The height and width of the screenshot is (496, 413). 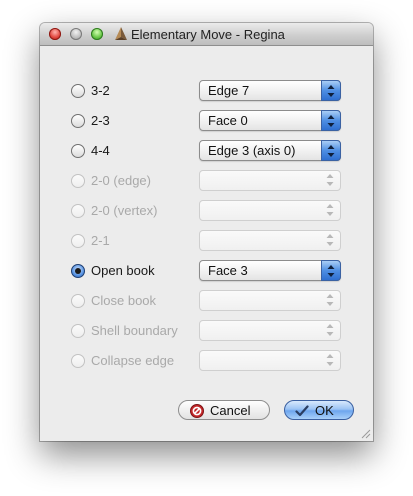 I want to click on move-label: 3-2, so click(x=100, y=90).